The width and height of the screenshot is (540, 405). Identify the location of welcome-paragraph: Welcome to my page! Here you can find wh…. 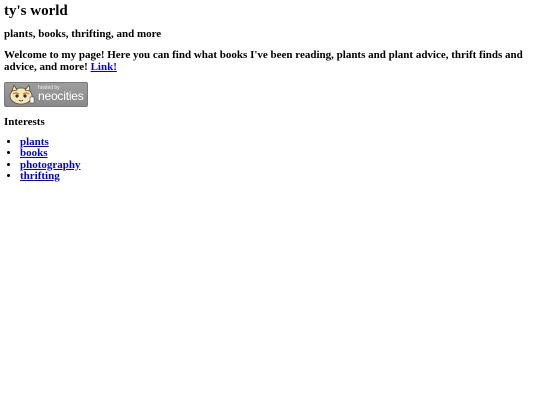
(270, 61).